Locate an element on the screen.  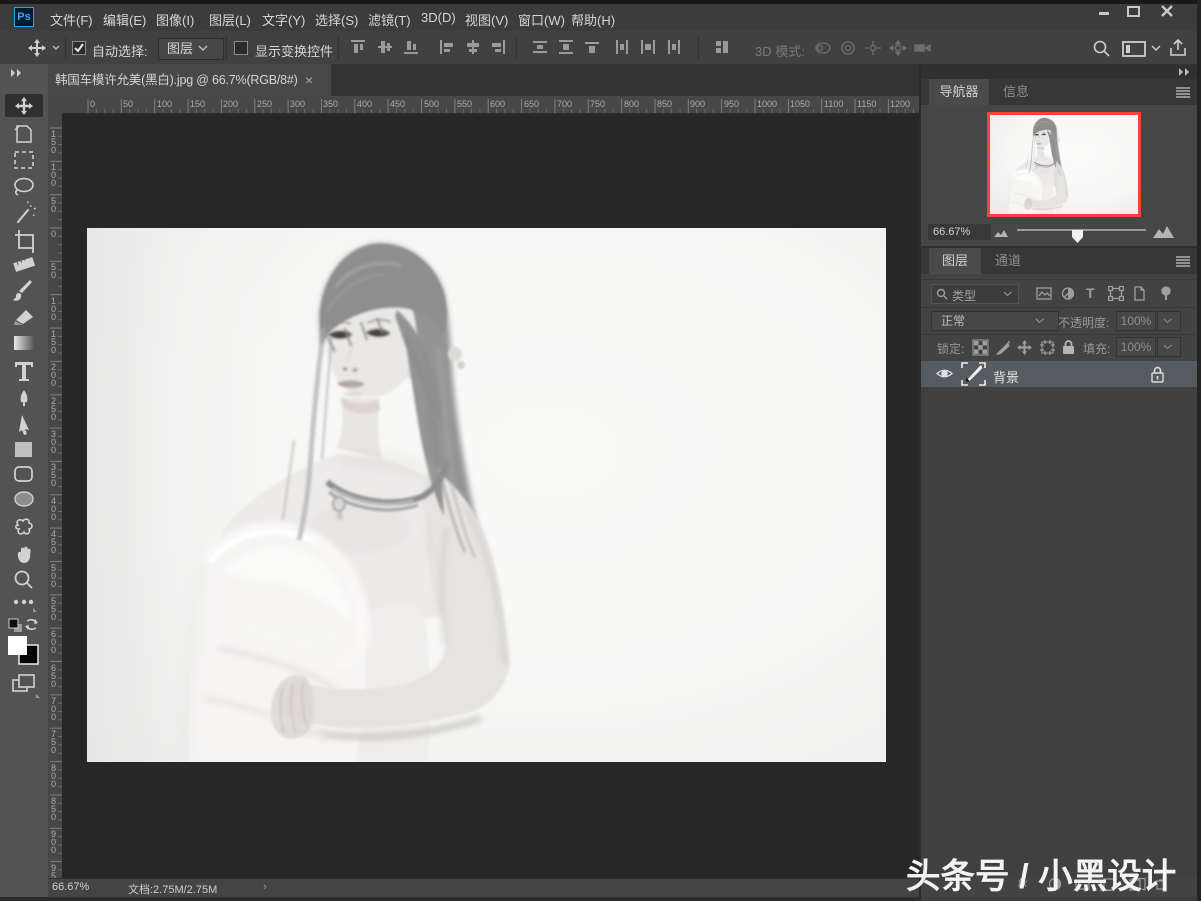
svg-text: 500 is located at coordinates (431, 104).